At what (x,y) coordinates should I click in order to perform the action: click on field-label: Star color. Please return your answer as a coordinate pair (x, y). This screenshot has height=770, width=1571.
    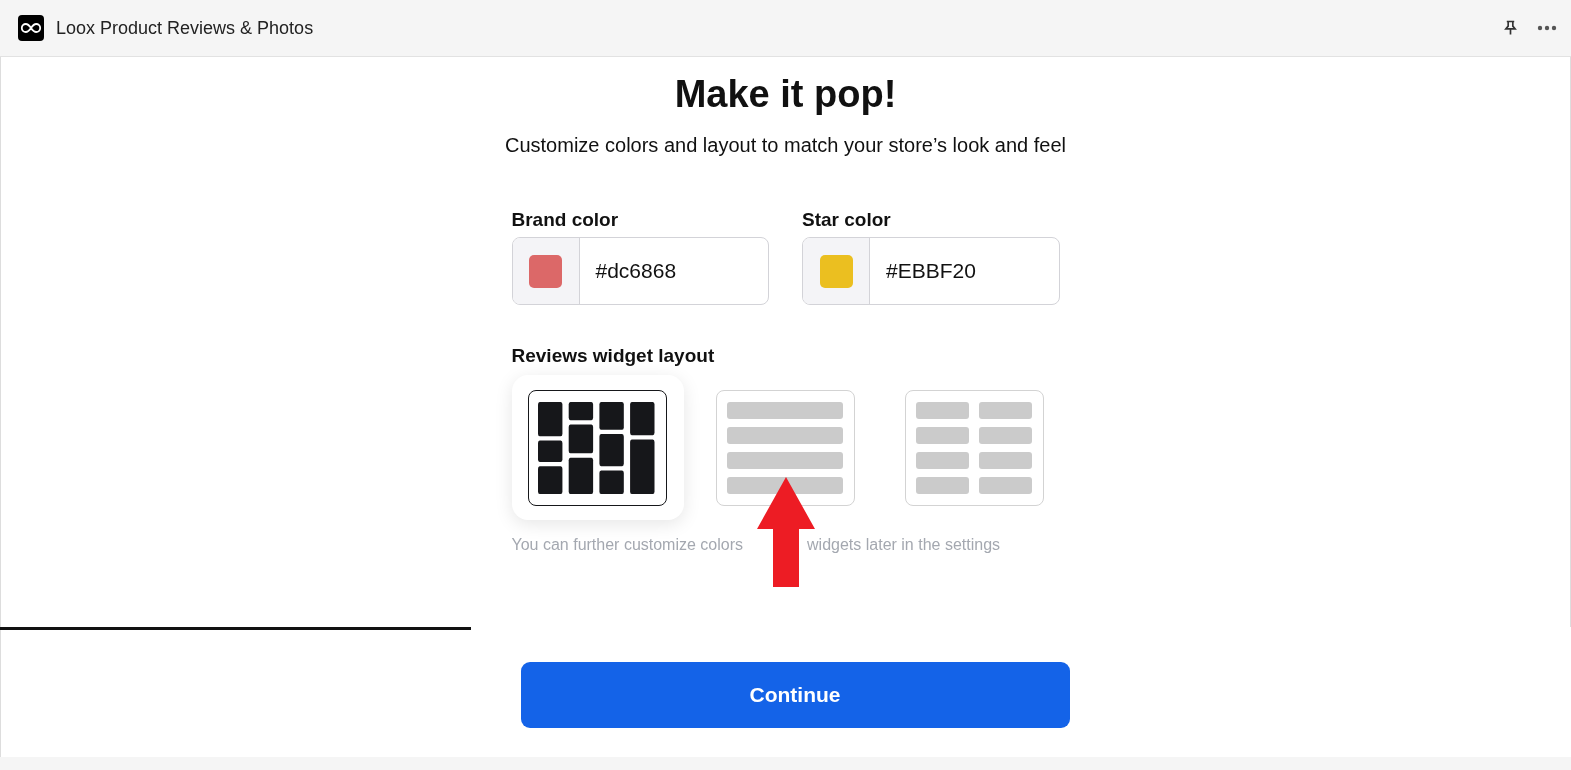
    Looking at the image, I should click on (847, 220).